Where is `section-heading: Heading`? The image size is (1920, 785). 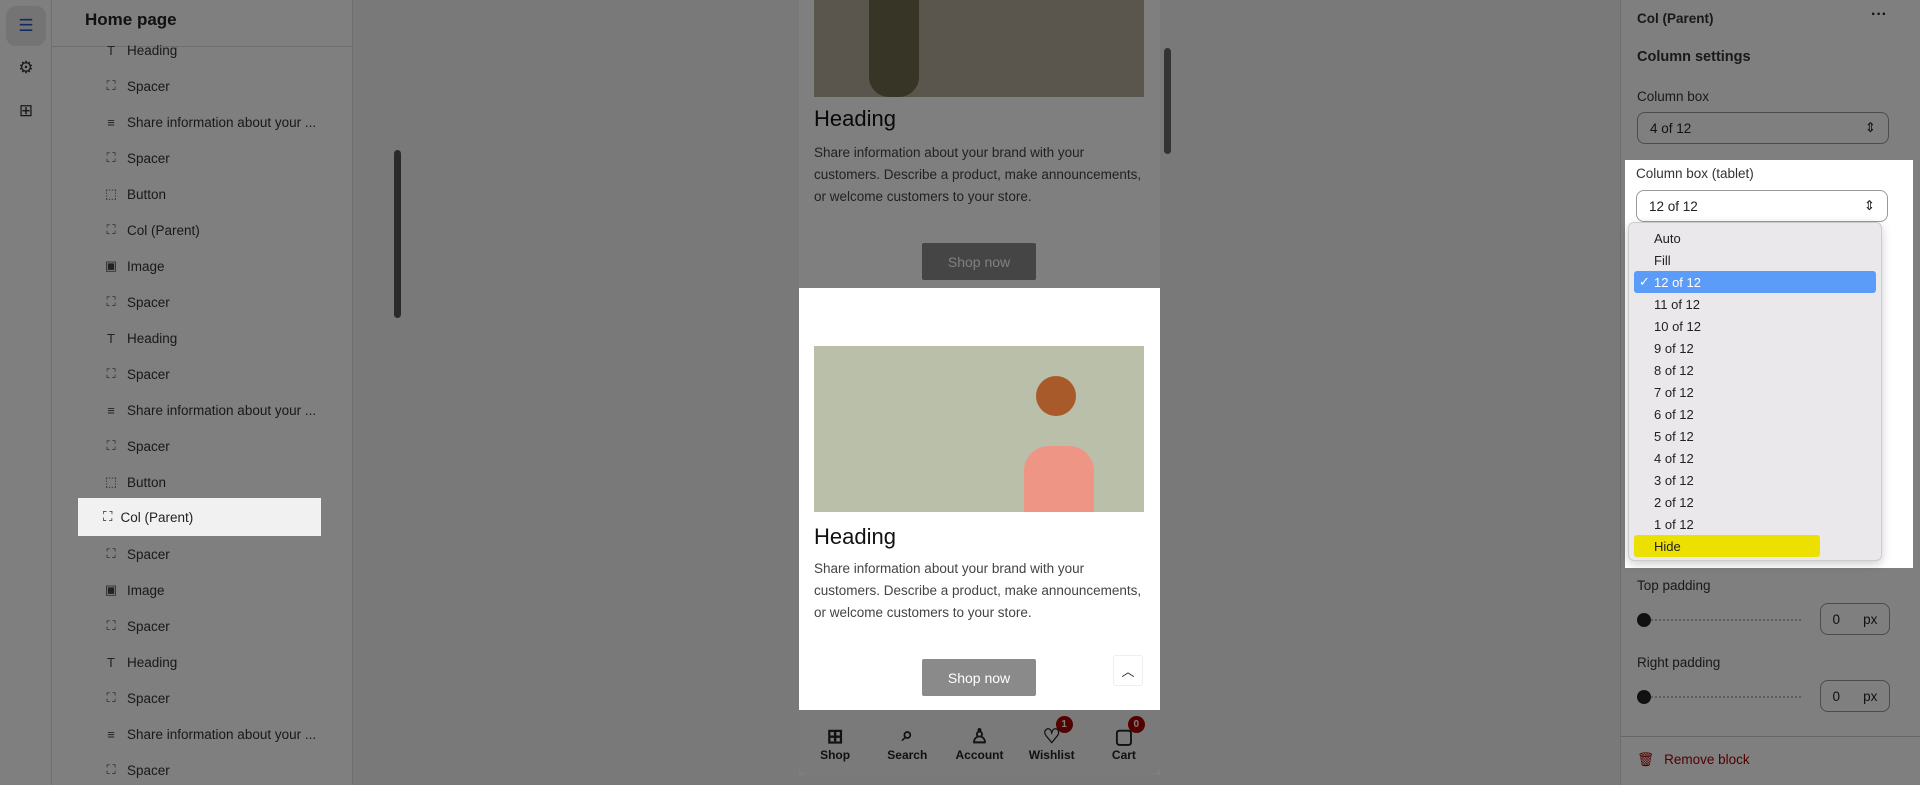
section-heading: Heading is located at coordinates (855, 536).